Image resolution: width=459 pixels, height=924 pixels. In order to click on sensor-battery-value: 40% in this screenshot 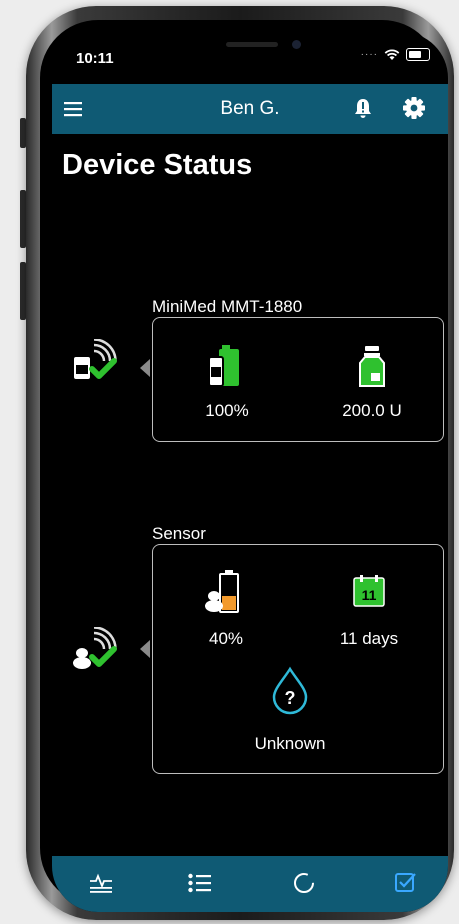, I will do `click(226, 638)`.